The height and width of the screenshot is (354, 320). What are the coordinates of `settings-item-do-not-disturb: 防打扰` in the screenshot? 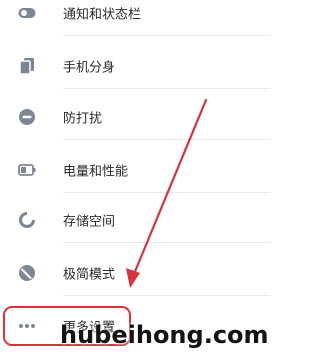 It's located at (135, 117).